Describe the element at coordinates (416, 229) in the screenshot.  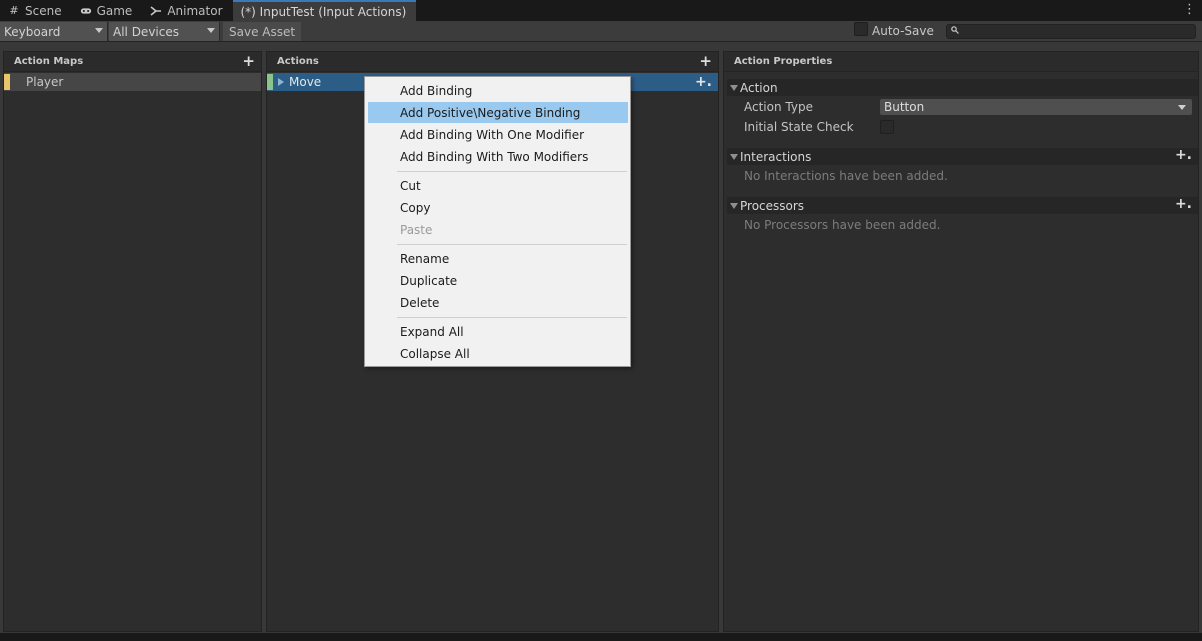
I see `menu-item-paste: Paste` at that location.